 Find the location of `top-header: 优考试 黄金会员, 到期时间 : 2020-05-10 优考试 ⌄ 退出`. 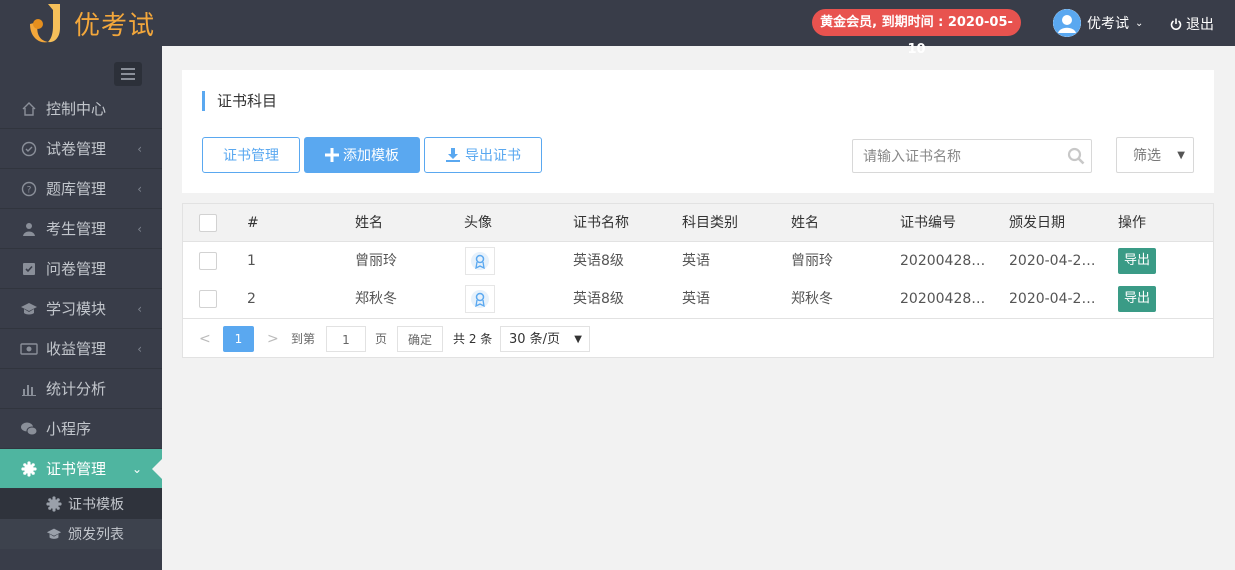

top-header: 优考试 黄金会员, 到期时间 : 2020-05-10 优考试 ⌄ 退出 is located at coordinates (617, 28).